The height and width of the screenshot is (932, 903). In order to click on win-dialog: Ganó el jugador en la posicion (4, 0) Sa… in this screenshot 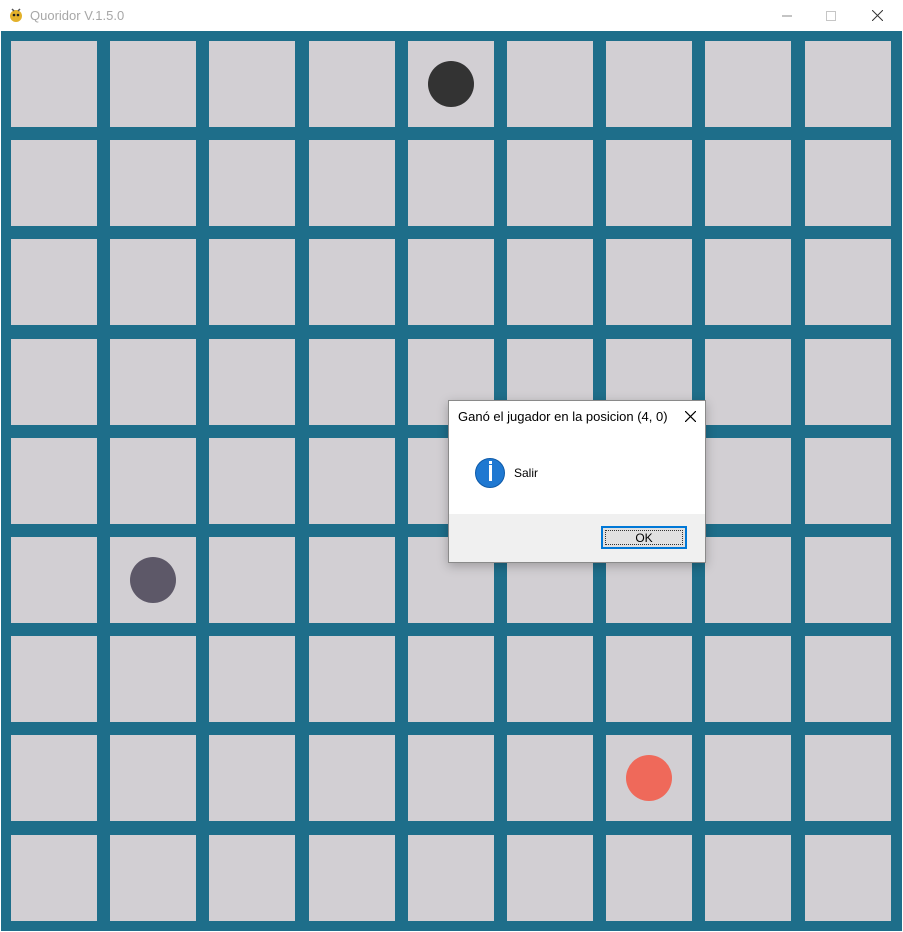, I will do `click(577, 481)`.